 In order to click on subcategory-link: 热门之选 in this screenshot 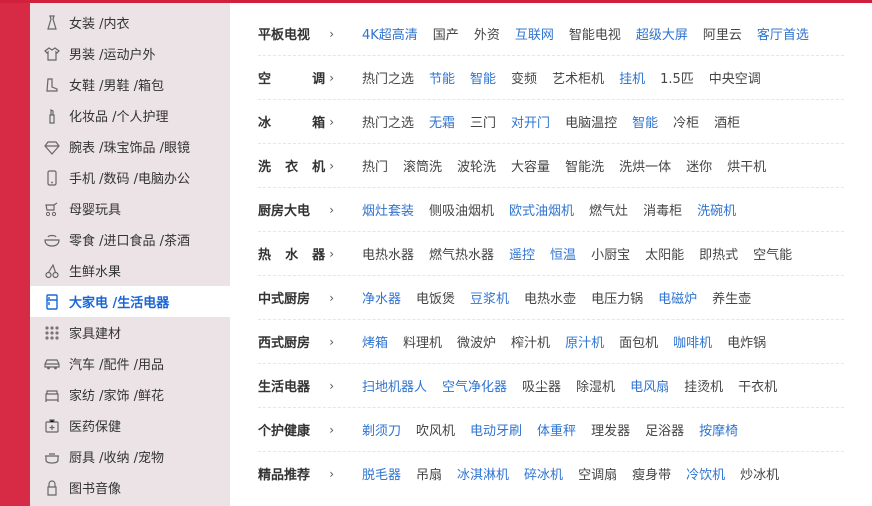, I will do `click(388, 77)`.